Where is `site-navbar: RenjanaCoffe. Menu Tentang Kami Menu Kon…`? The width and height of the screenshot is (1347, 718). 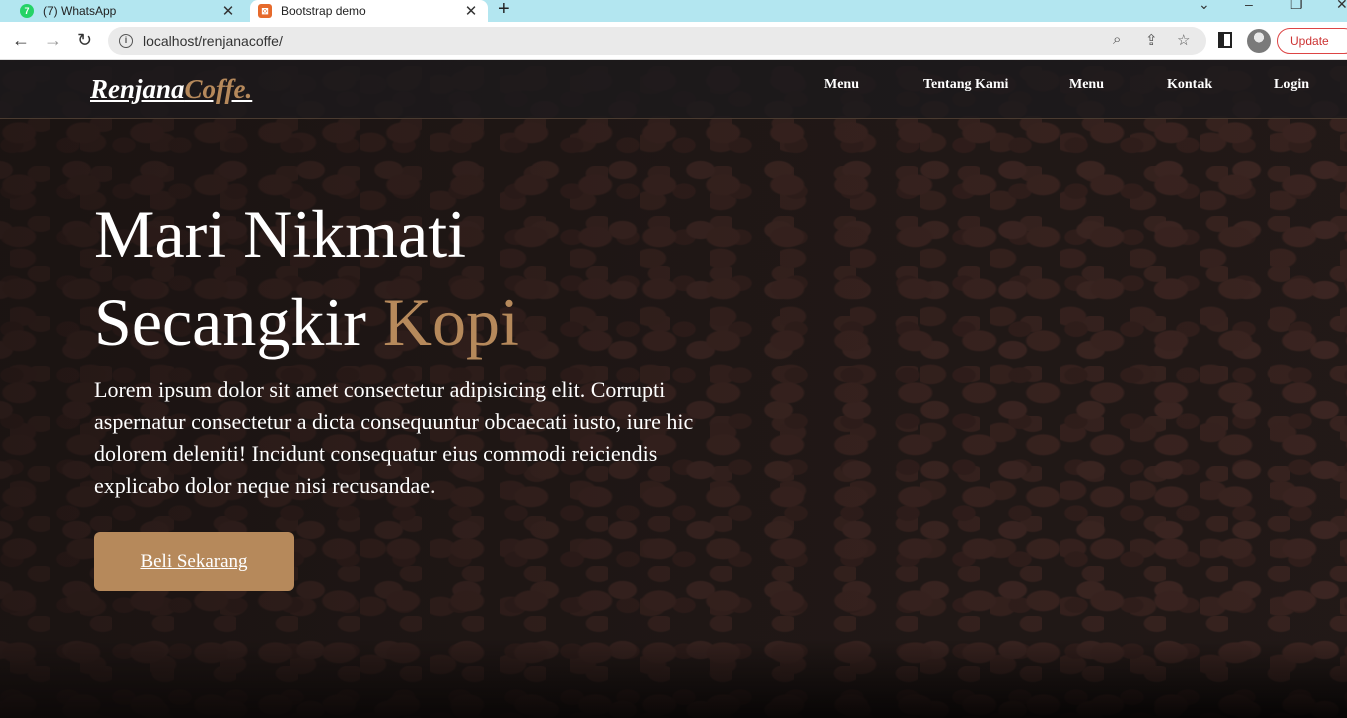 site-navbar: RenjanaCoffe. Menu Tentang Kami Menu Kon… is located at coordinates (673, 89).